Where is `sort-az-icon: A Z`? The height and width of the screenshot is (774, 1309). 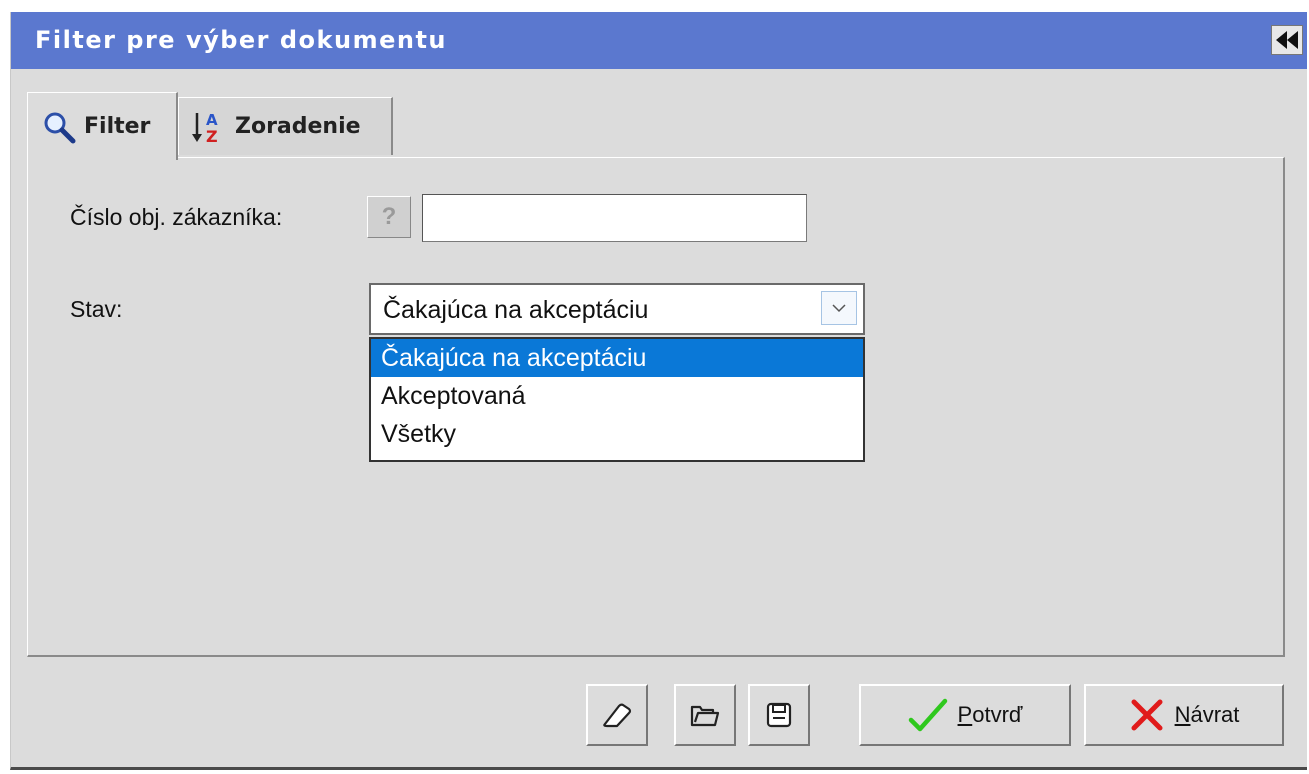
sort-az-icon: A Z is located at coordinates (205, 128).